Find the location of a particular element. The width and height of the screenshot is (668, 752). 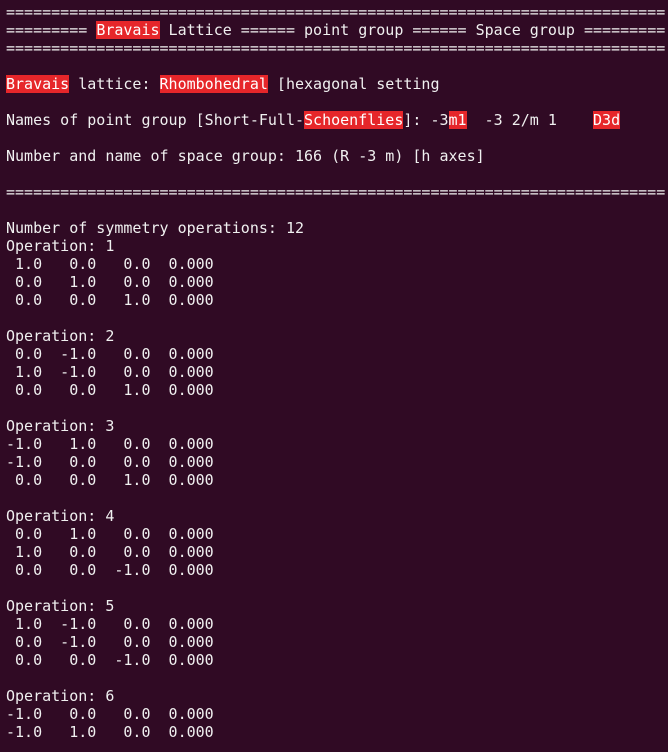

terminal-line: Number of symmetry operations: 12 is located at coordinates (335, 228).